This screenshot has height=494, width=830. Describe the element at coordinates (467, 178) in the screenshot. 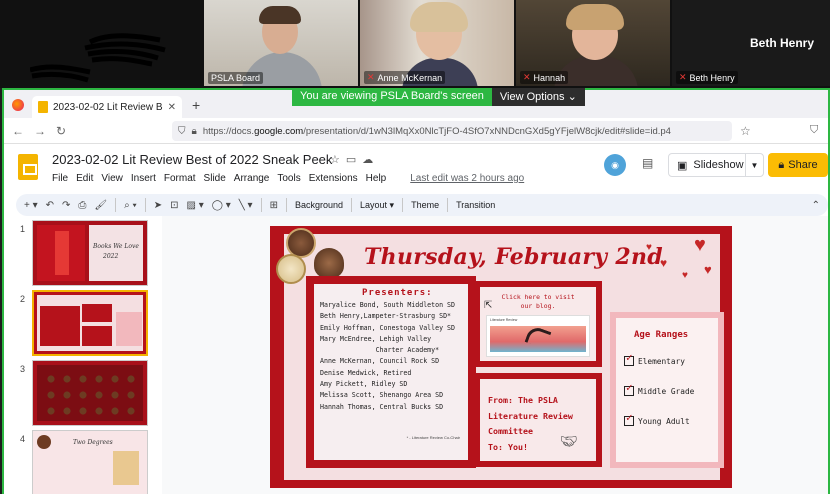

I see `last-edit-link: Last edit was 2 hours ago` at that location.